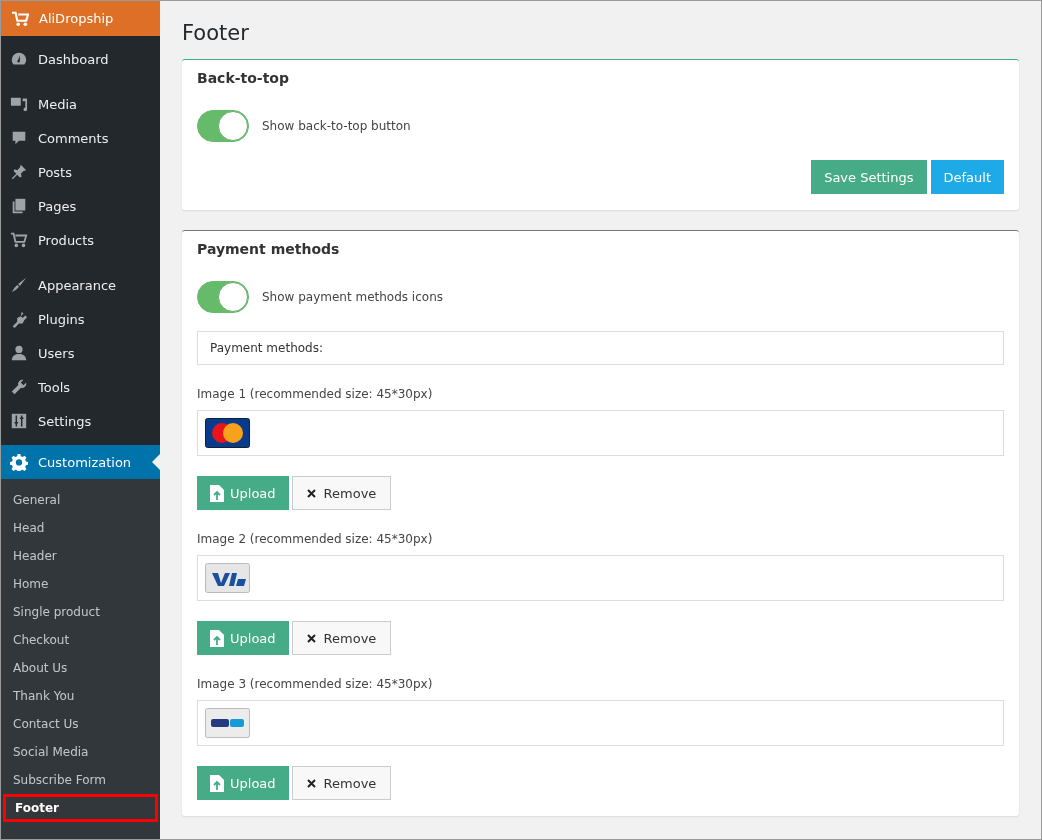 The image size is (1042, 840). I want to click on page-title: Footer, so click(216, 33).